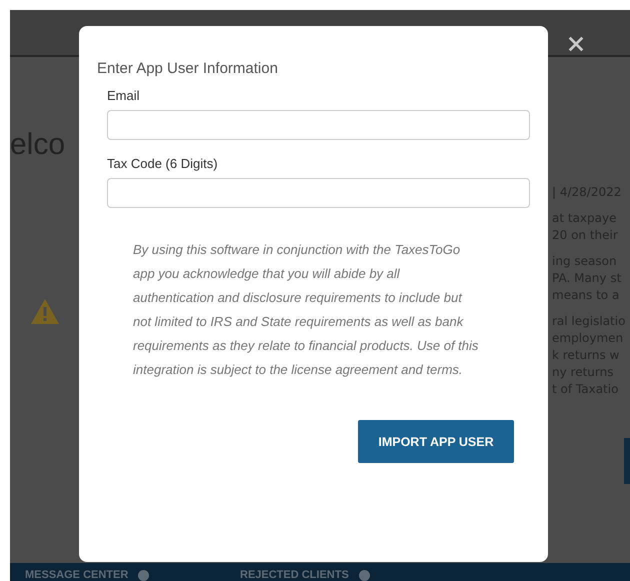  What do you see at coordinates (294, 575) in the screenshot?
I see `bottom-tab: REJECTED CLIENTS` at bounding box center [294, 575].